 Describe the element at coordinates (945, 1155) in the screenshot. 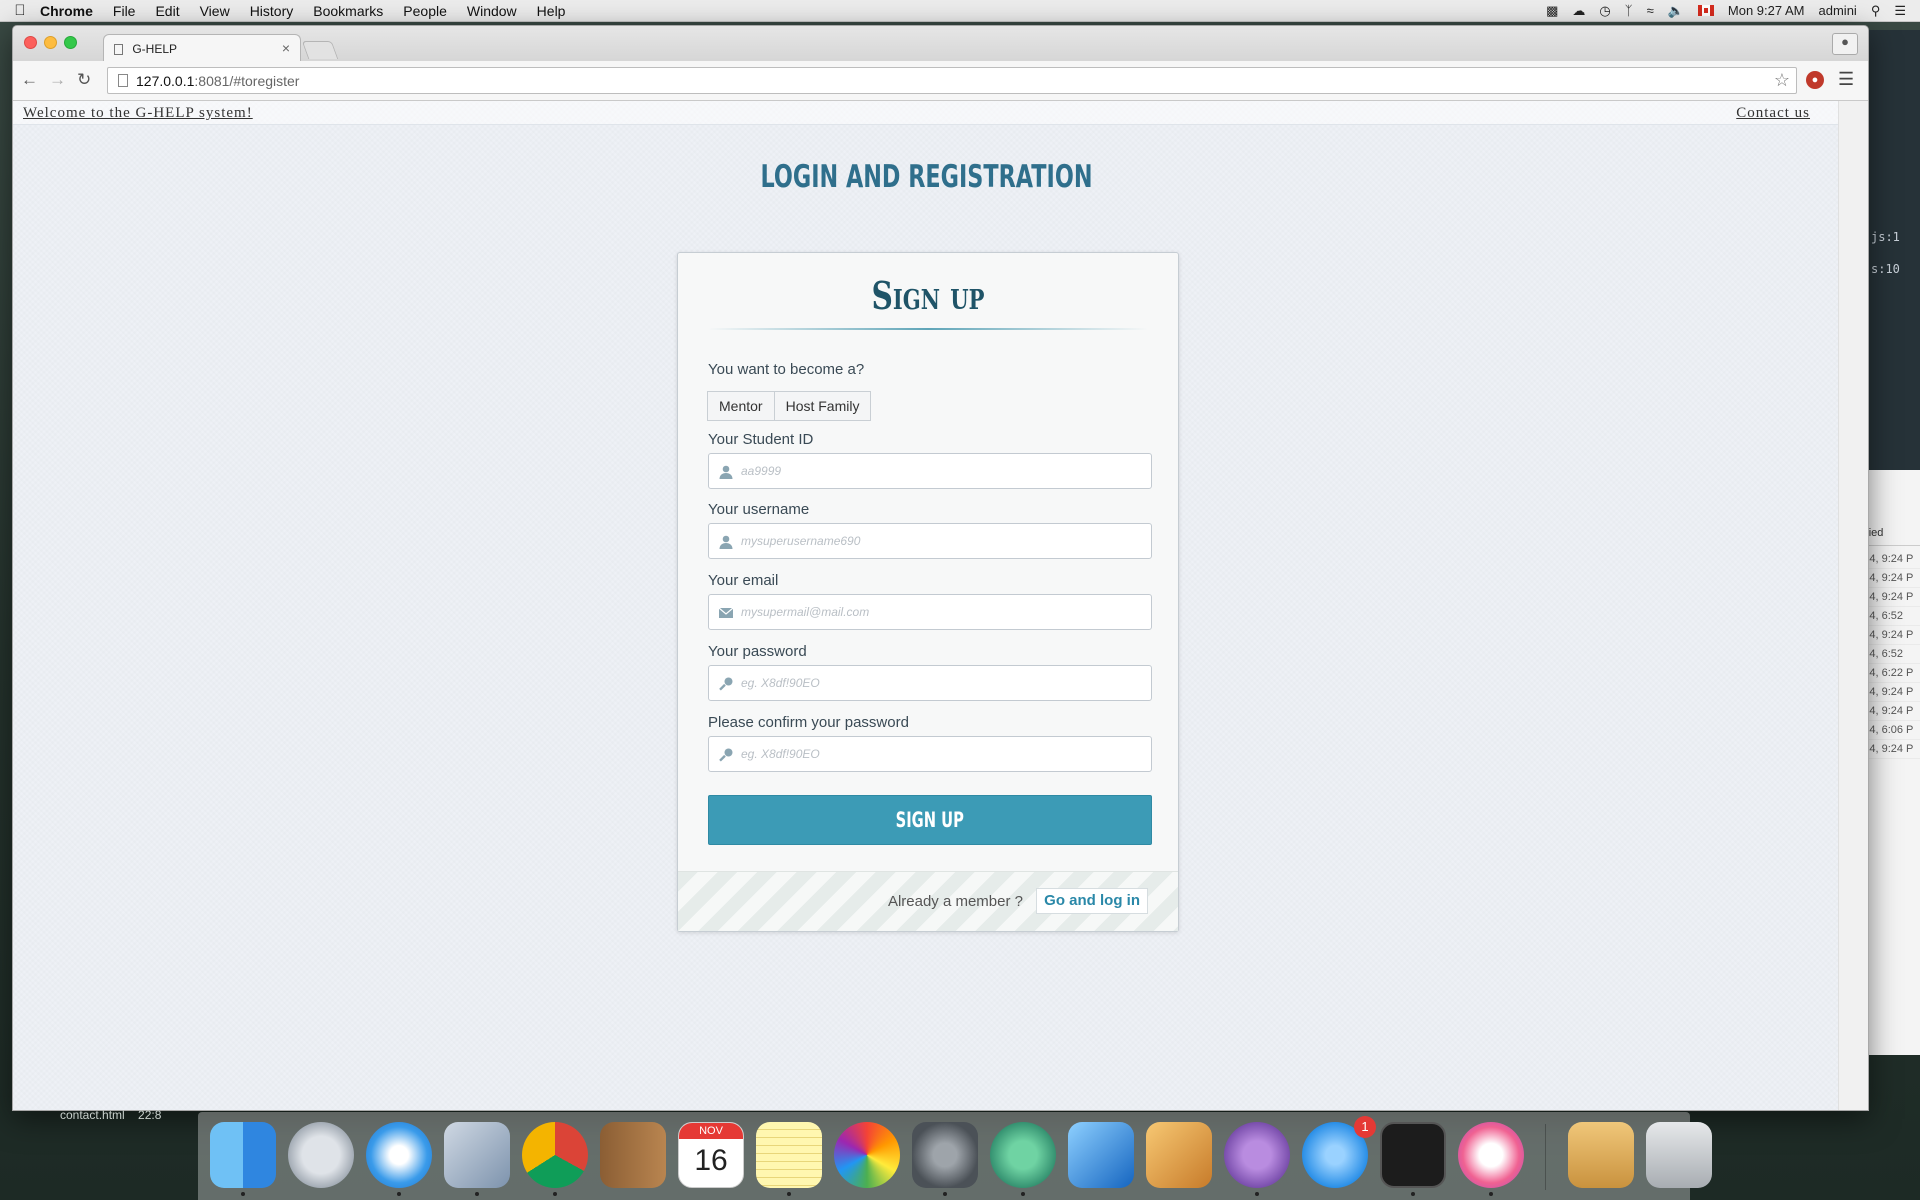

I see `system-preferences-icon` at that location.